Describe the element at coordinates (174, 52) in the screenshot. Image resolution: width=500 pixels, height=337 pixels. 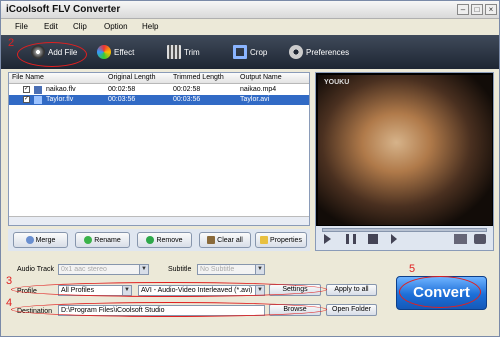
I see `film-strip-icon` at that location.